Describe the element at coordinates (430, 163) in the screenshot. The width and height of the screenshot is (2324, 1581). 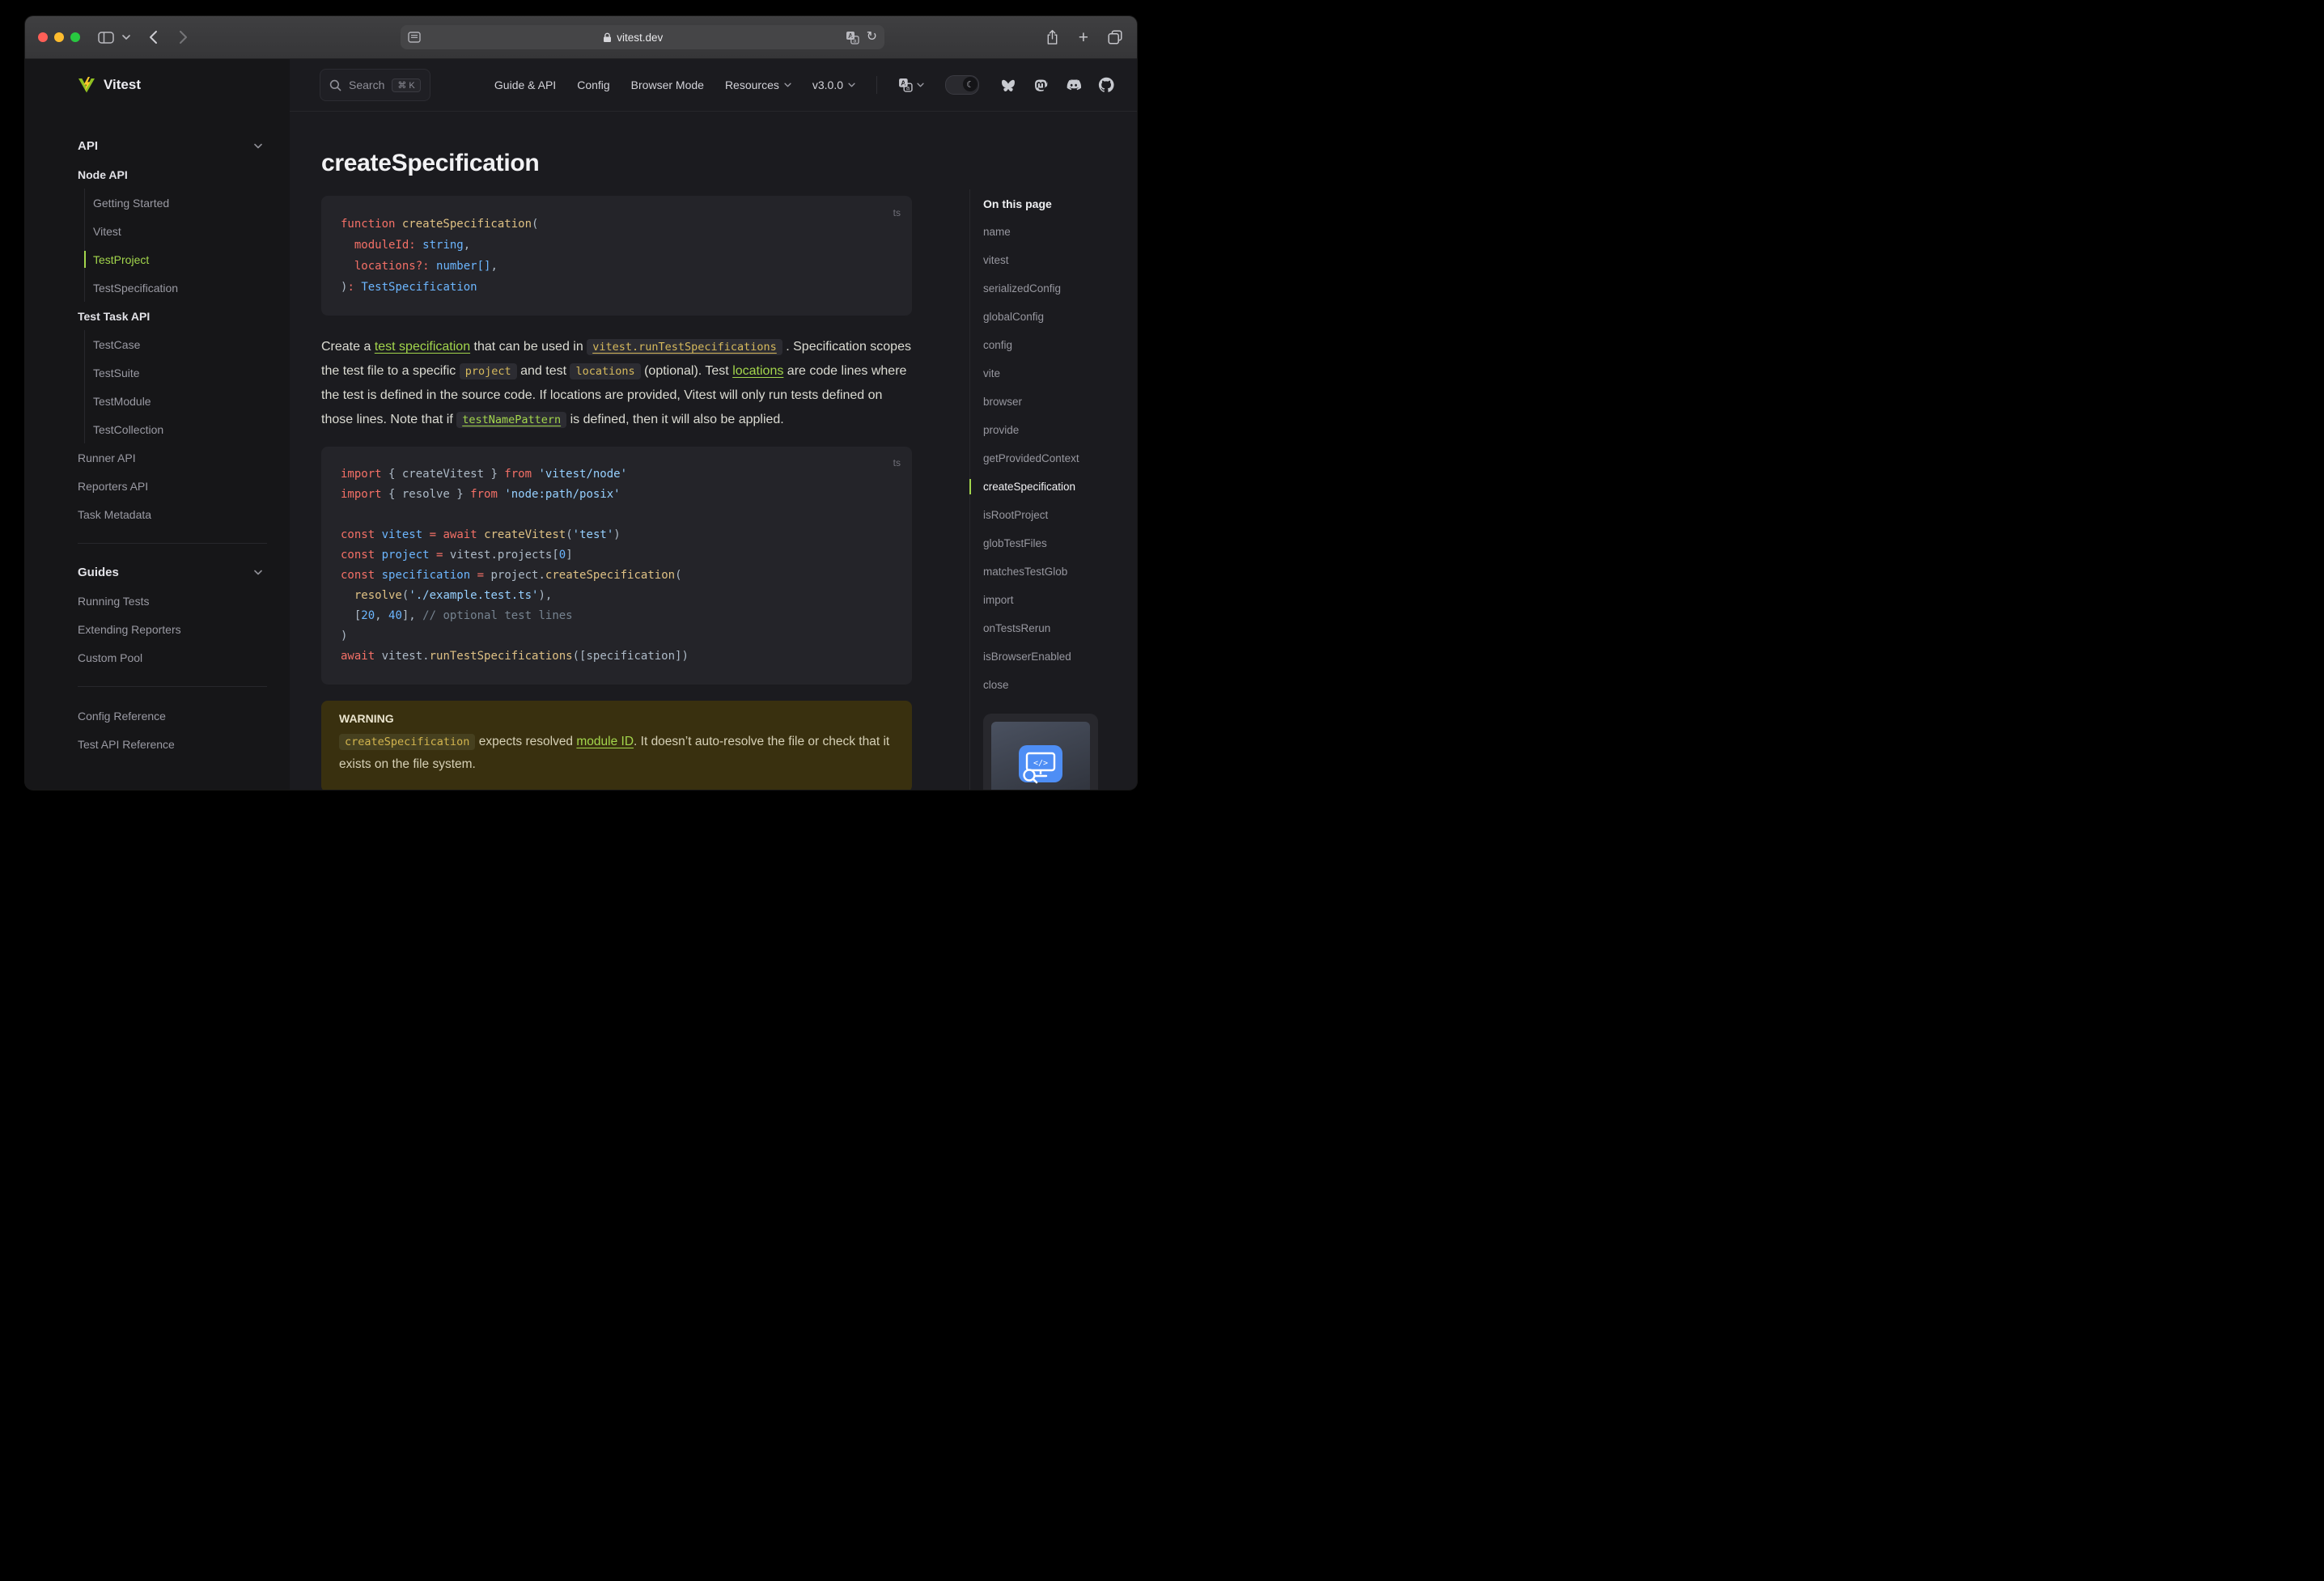
I see `page-title: createSpecification` at that location.